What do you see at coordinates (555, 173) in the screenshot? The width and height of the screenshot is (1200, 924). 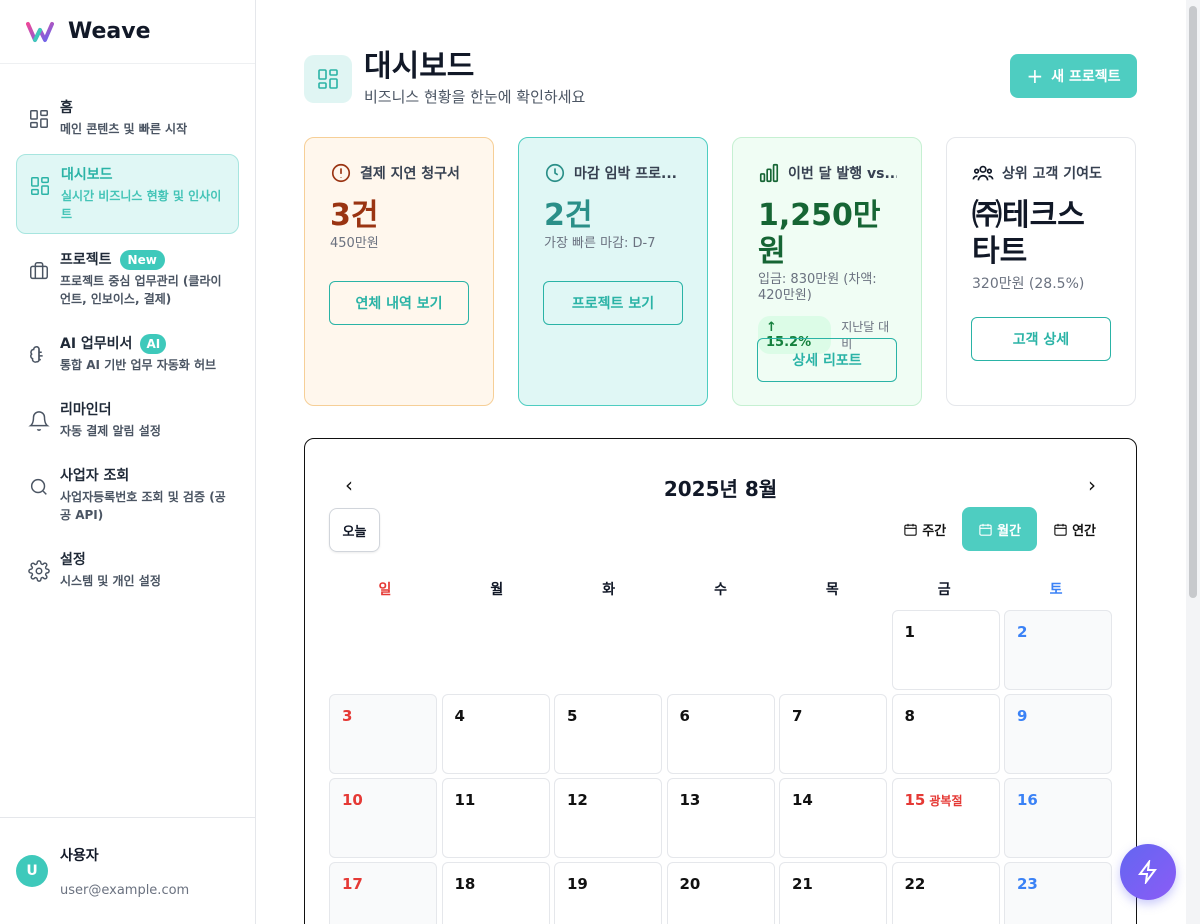 I see `clock-icon` at bounding box center [555, 173].